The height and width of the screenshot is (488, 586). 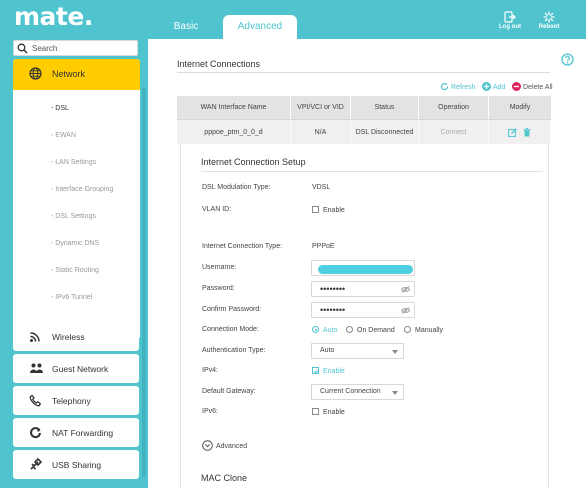 I want to click on sidebar-item-telephony: Telephony, so click(x=76, y=400).